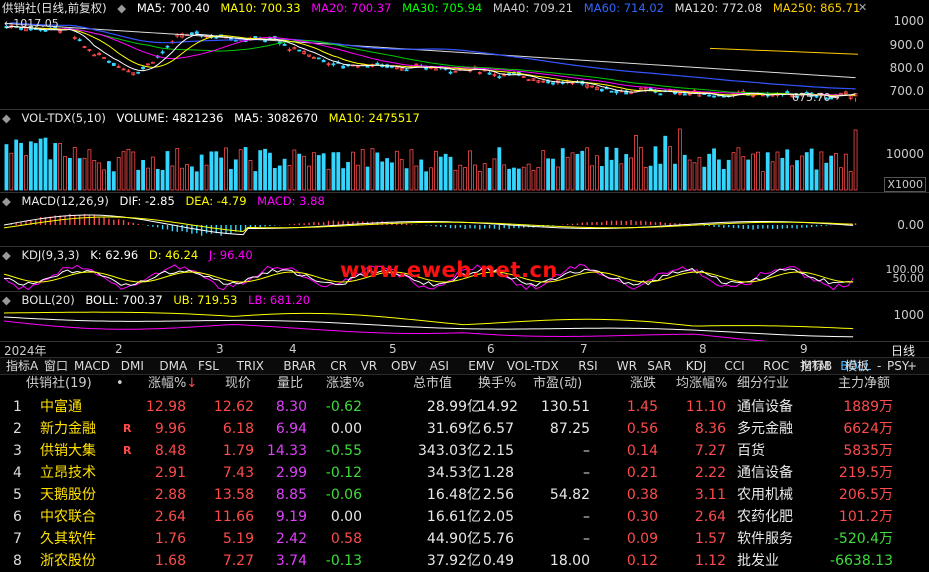 Image resolution: width=929 pixels, height=572 pixels. I want to click on col-header-chg: 涨幅%↓, so click(172, 384).